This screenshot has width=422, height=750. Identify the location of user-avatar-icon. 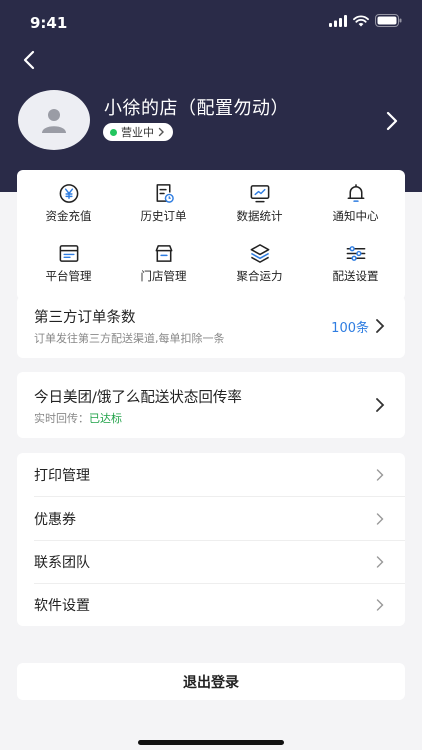
(54, 121).